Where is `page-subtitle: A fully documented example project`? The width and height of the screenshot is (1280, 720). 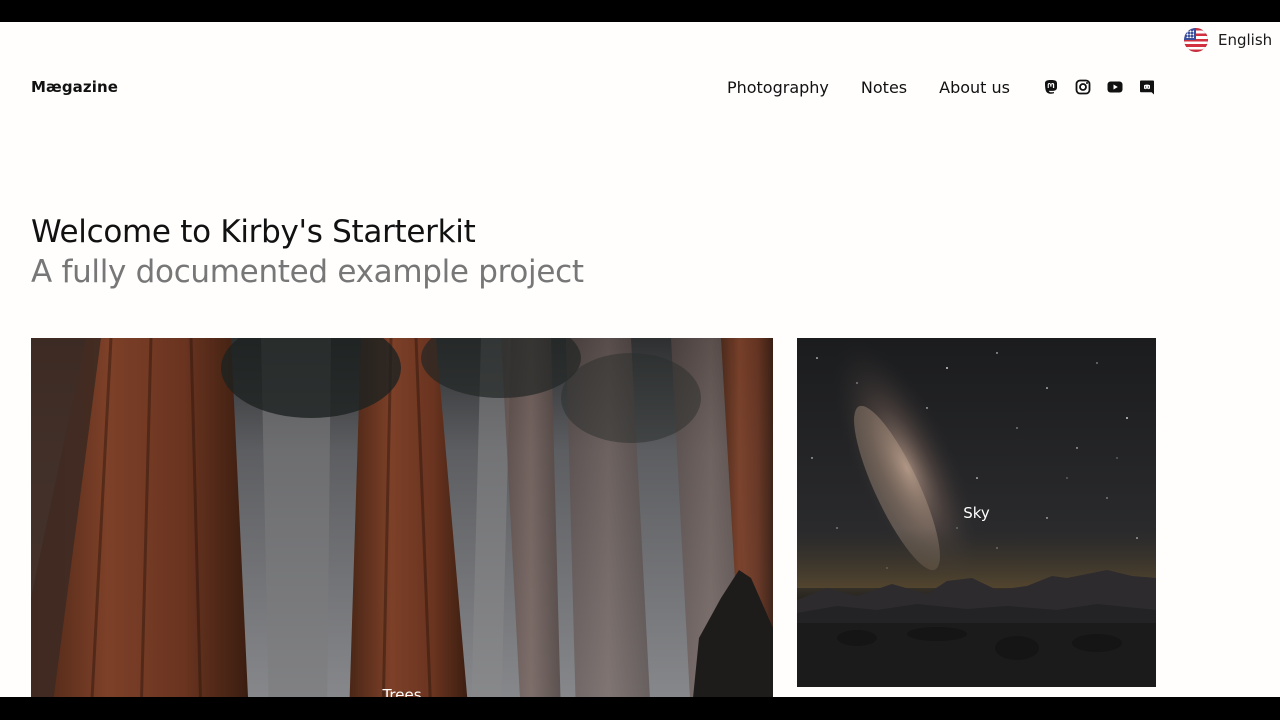 page-subtitle: A fully documented example project is located at coordinates (307, 272).